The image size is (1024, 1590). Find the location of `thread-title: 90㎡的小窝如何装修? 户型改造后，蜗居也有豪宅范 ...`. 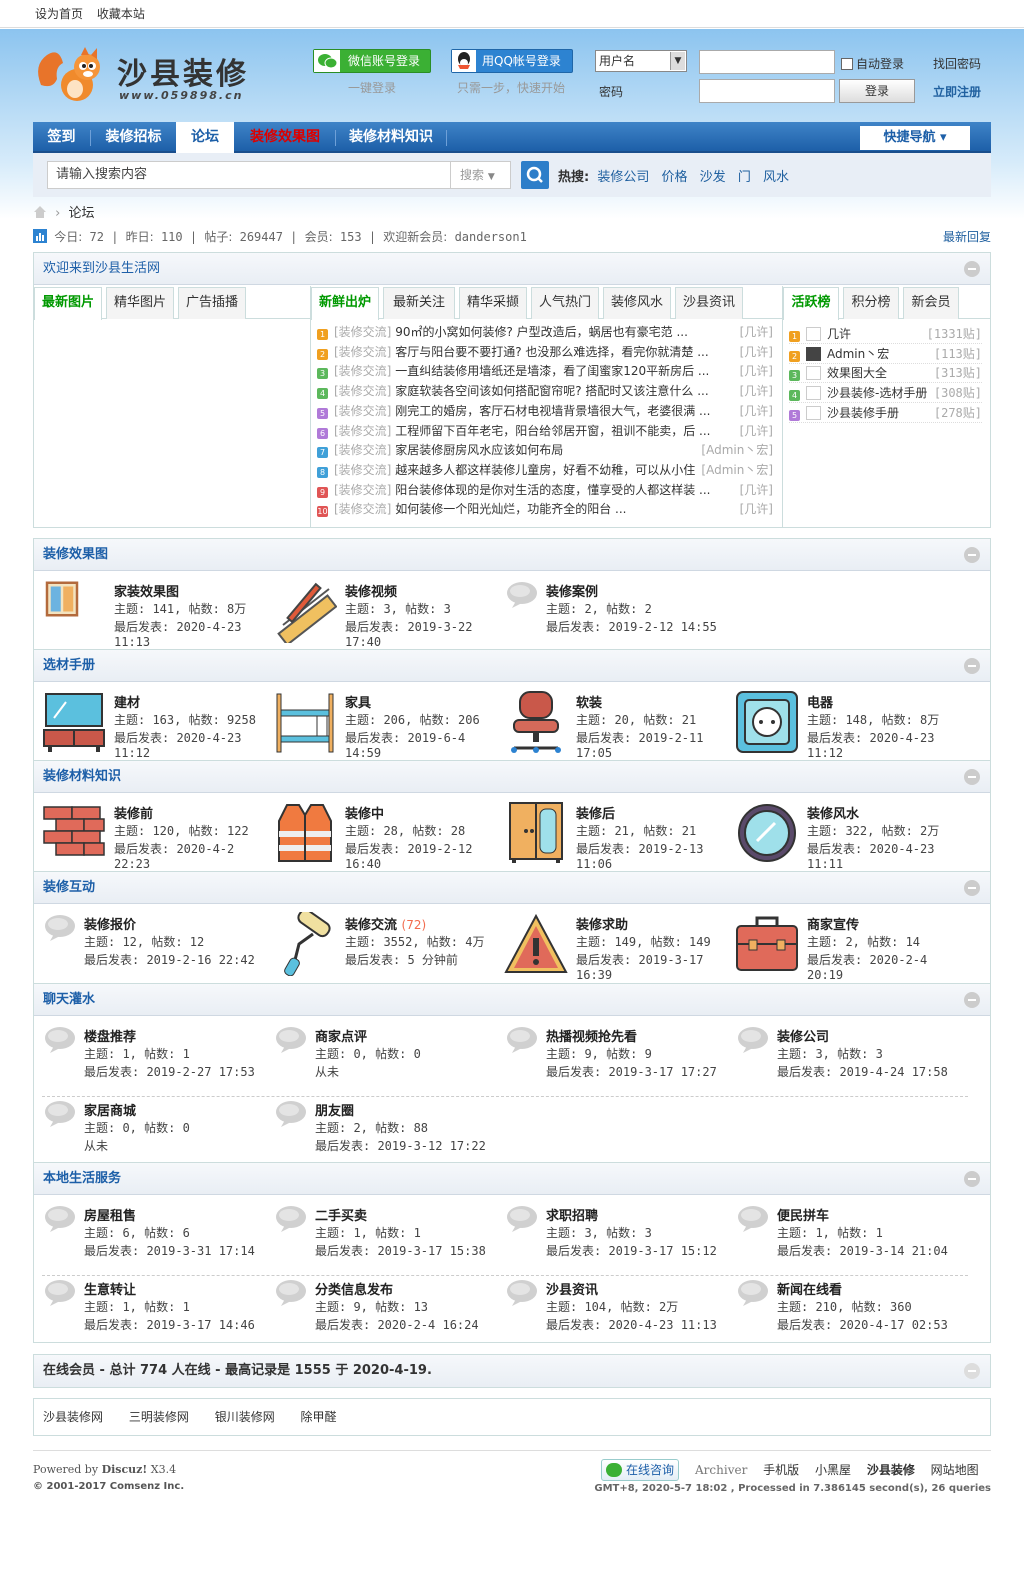

thread-title: 90㎡的小窝如何装修? 户型改造后，蜗居也有豪宅范 ... is located at coordinates (541, 332).